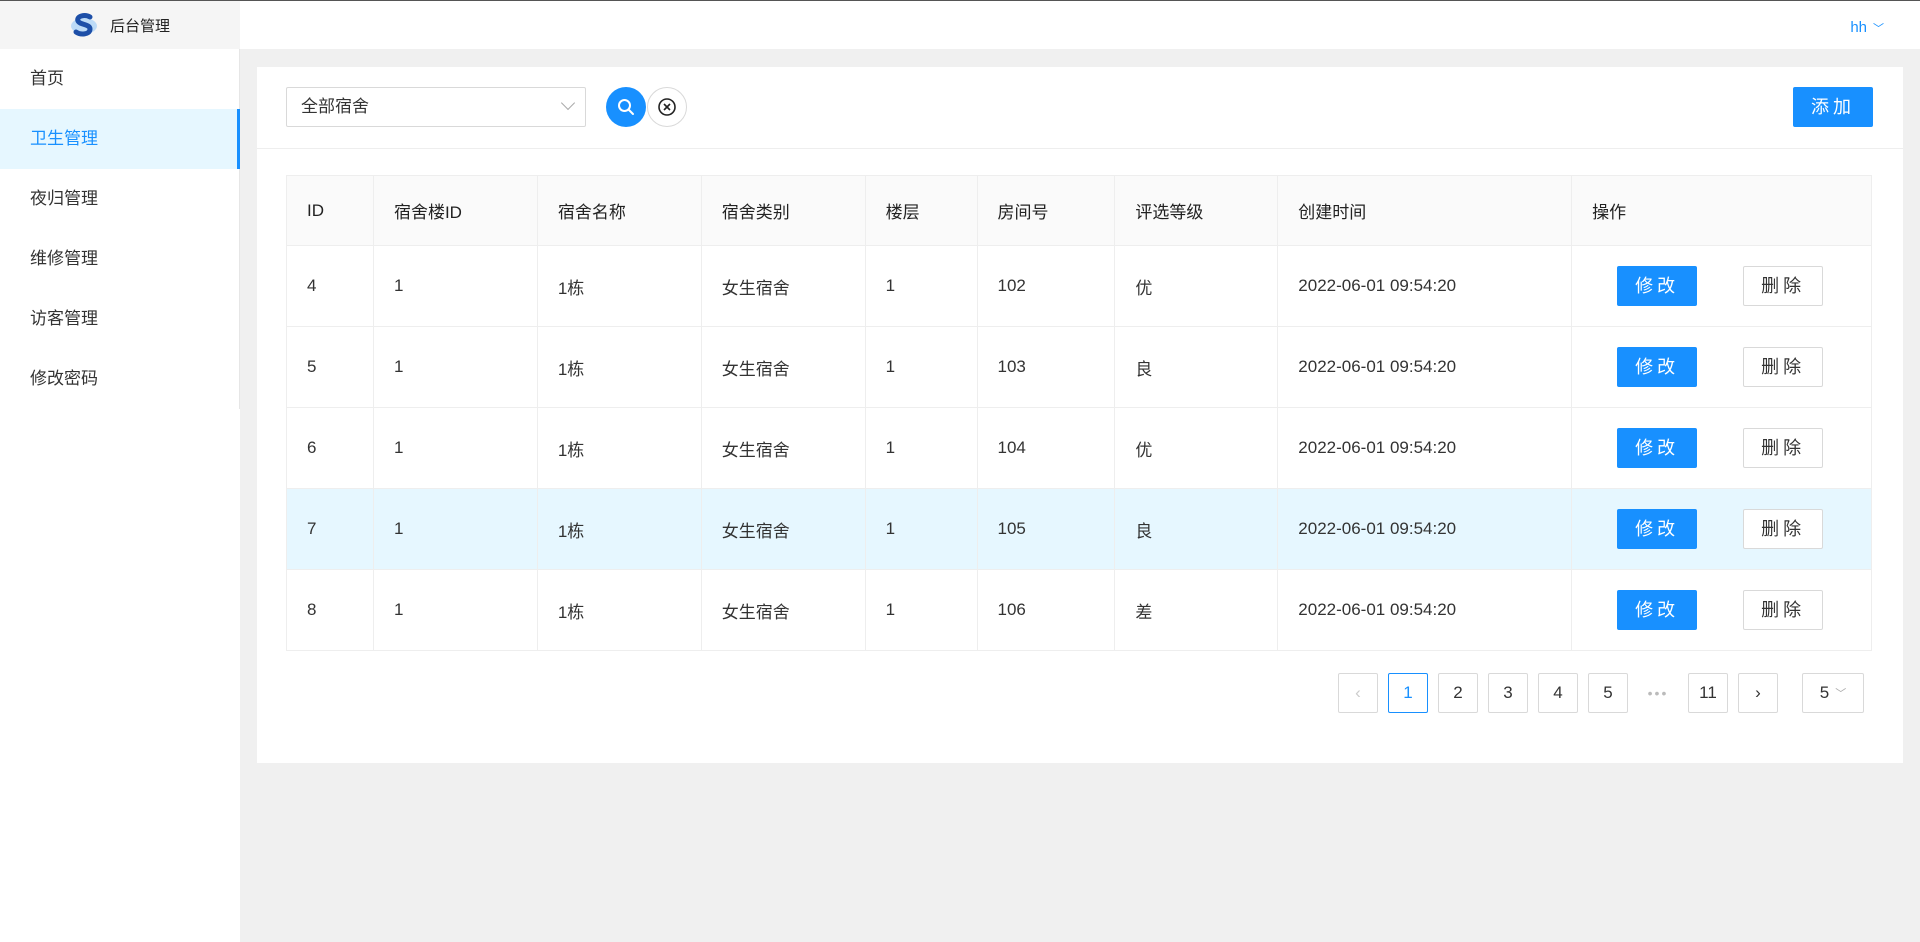 This screenshot has height=942, width=1920. Describe the element at coordinates (1046, 367) in the screenshot. I see `cell-room: 103` at that location.